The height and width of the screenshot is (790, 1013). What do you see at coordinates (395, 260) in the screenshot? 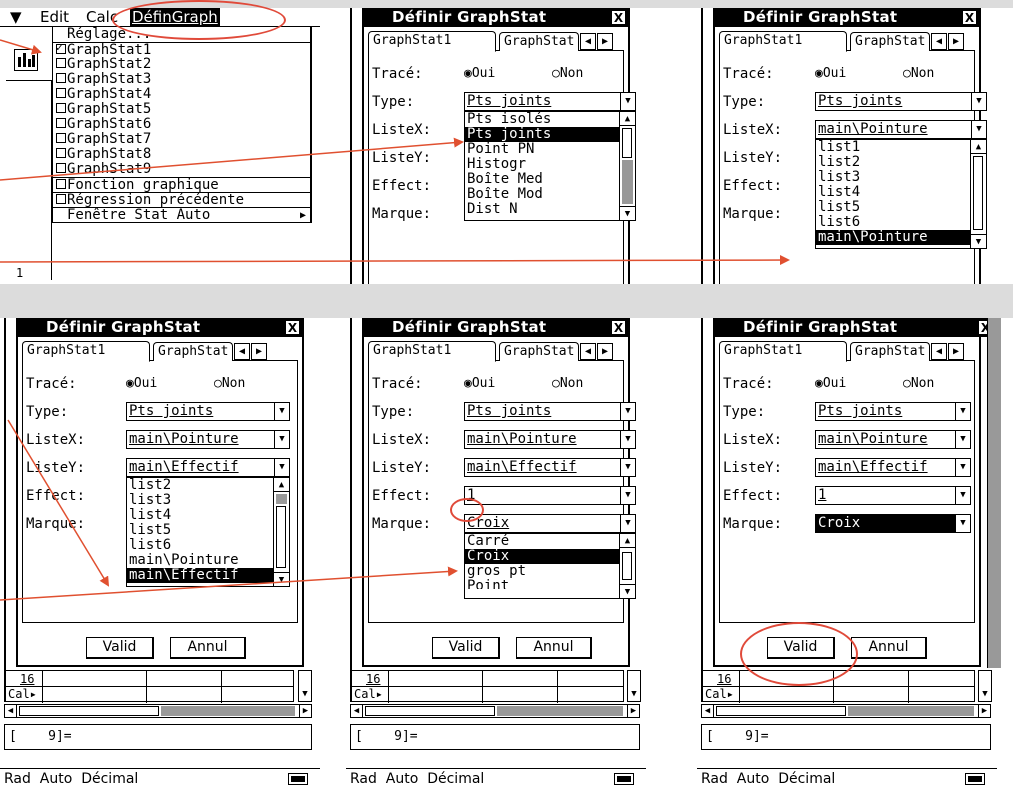
I see `arrow-to-listex` at bounding box center [395, 260].